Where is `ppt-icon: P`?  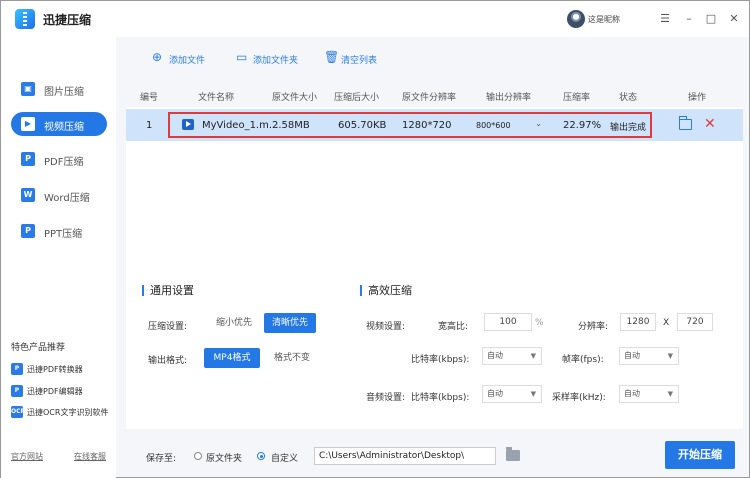 ppt-icon: P is located at coordinates (28, 231).